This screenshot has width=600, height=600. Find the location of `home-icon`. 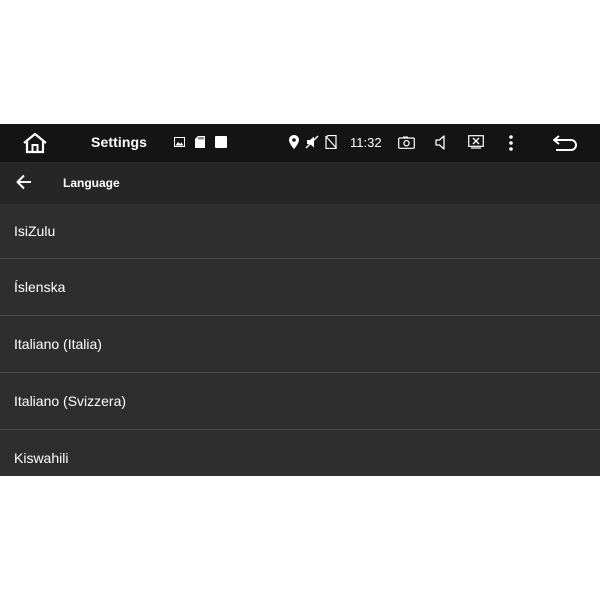

home-icon is located at coordinates (35, 143).